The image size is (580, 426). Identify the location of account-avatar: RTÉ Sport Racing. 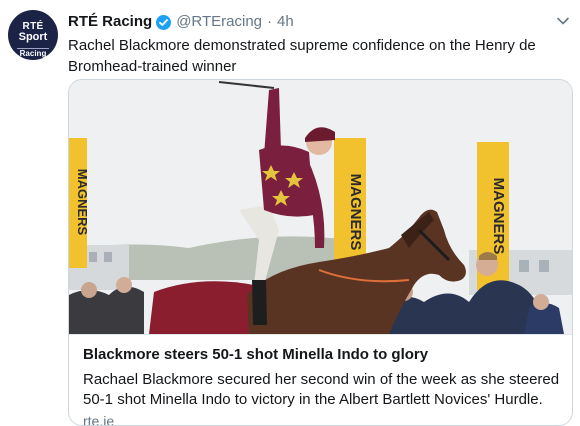
(33, 35).